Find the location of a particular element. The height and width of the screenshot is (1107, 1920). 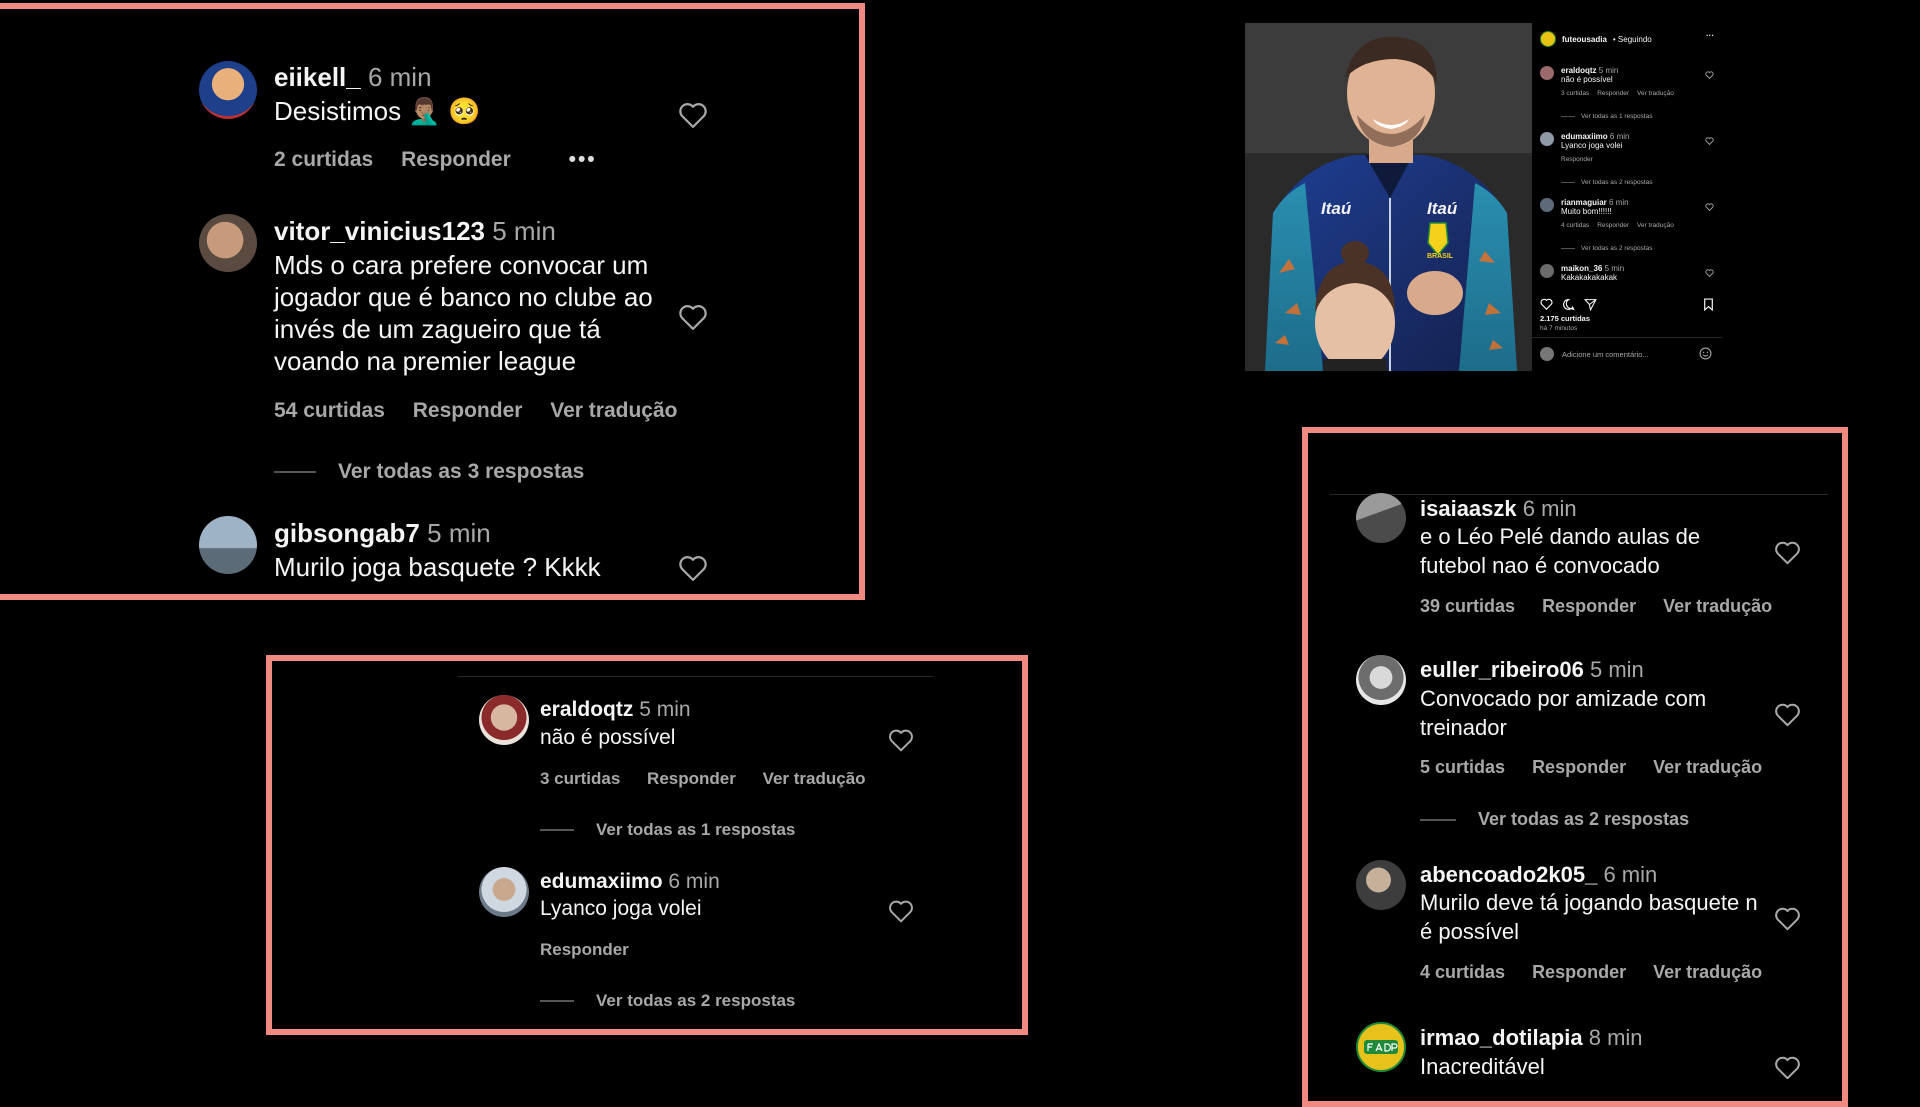

comment-header: irmao_dotilapia 8 min is located at coordinates (1531, 1037).